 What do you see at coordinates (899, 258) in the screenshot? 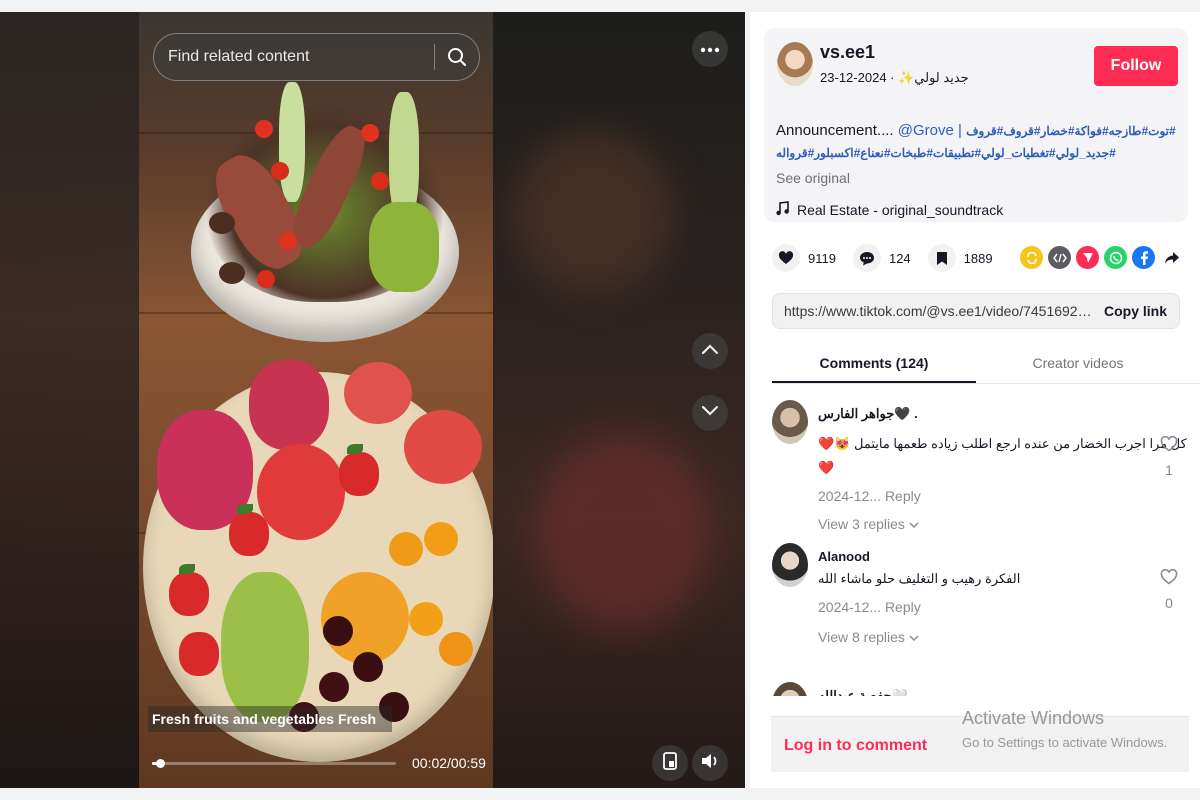
I see `comment-count: 124` at bounding box center [899, 258].